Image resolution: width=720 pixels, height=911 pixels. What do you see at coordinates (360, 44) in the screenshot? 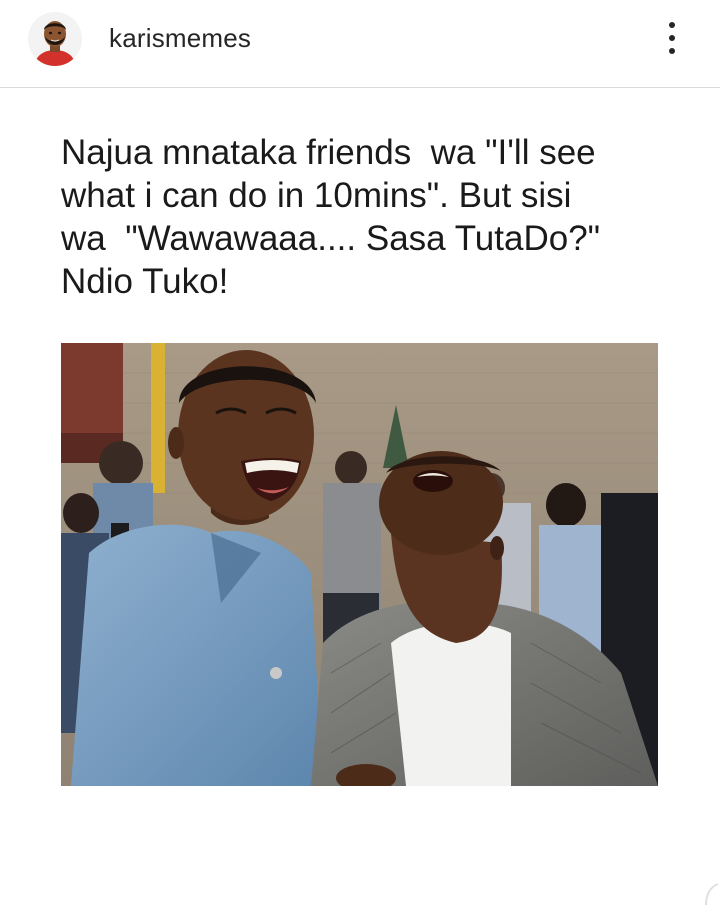
I see `post-header: karismemes` at bounding box center [360, 44].